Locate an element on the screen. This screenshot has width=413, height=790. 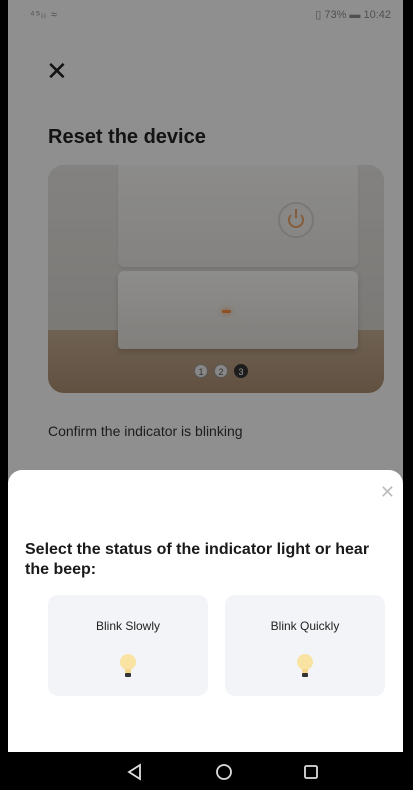
back-icon is located at coordinates (135, 772).